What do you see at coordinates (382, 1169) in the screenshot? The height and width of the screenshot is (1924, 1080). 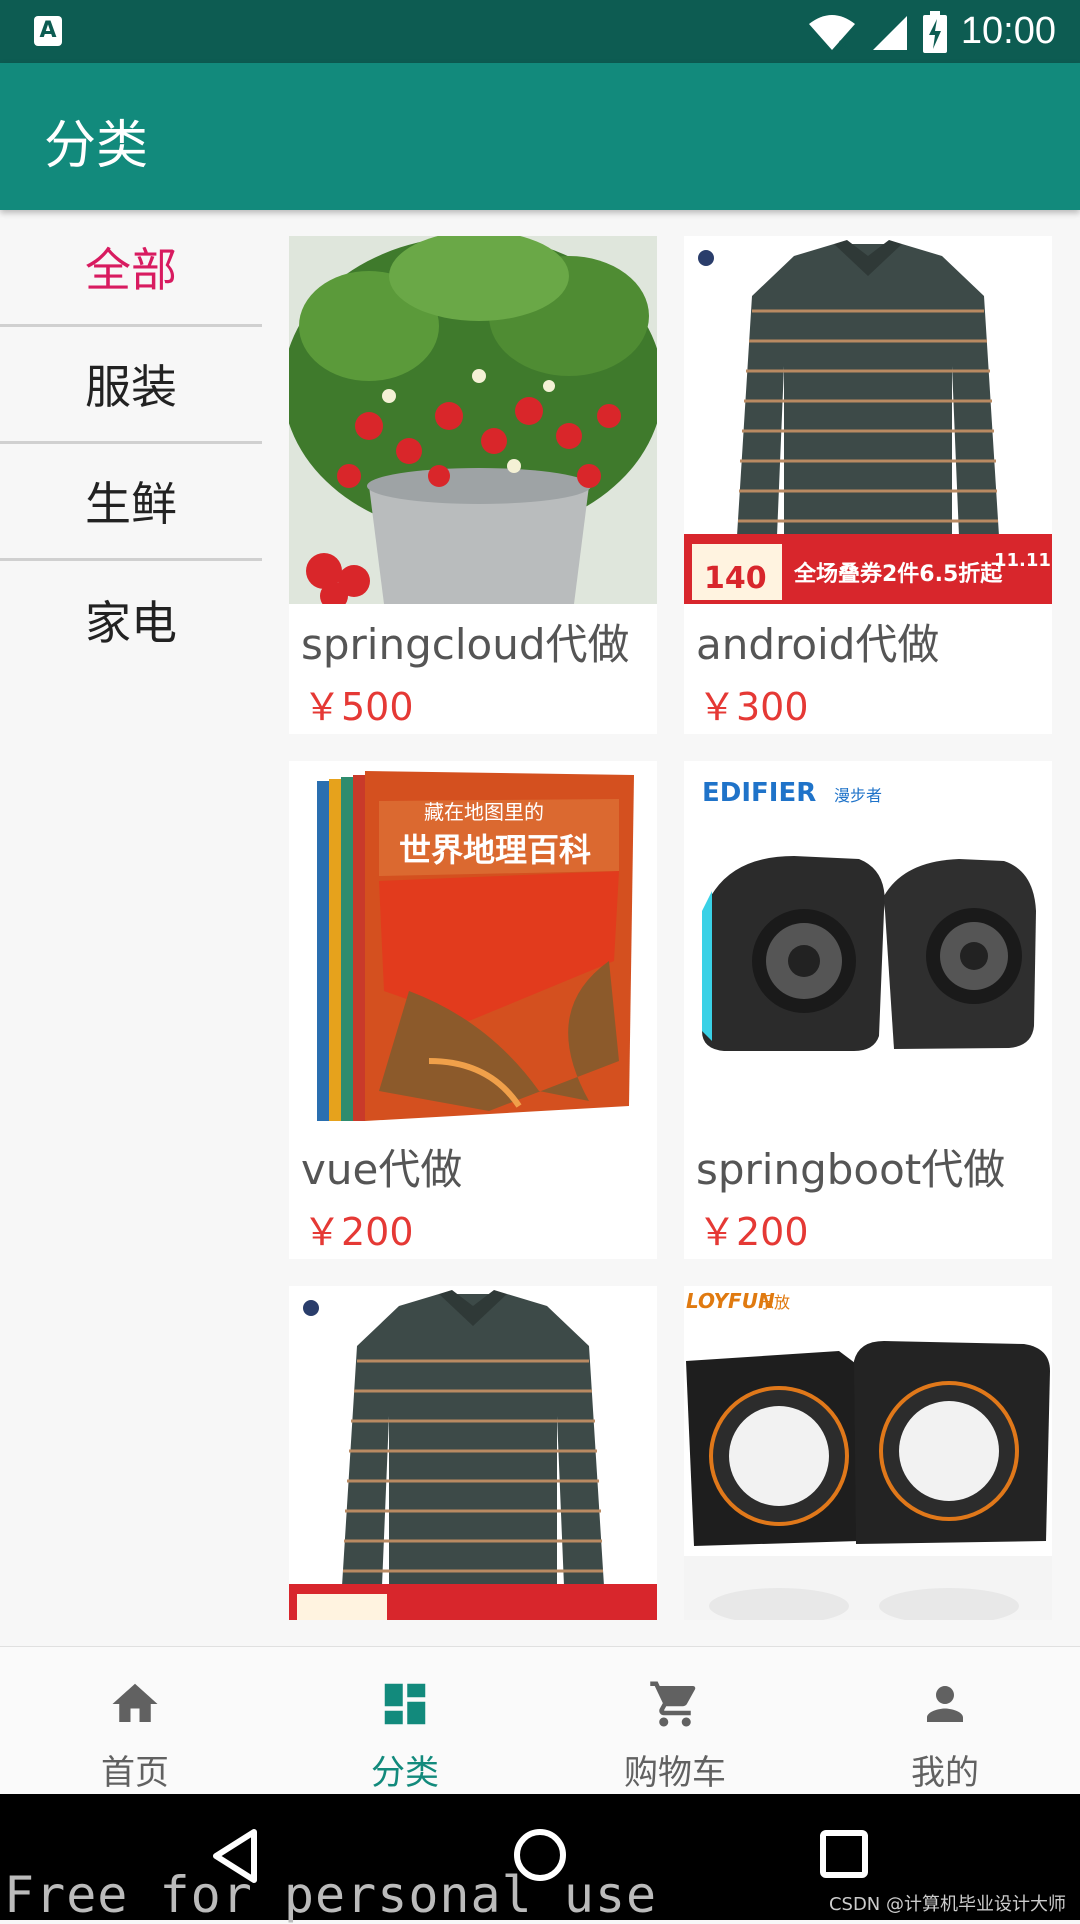 I see `product-name: vue代做` at bounding box center [382, 1169].